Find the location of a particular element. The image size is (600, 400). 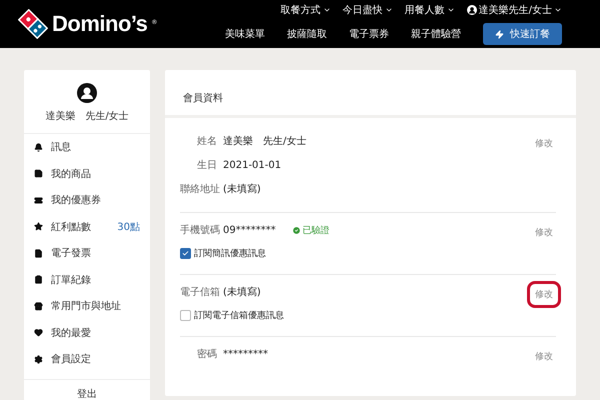

top-menu-item: 用餐人數 is located at coordinates (429, 10).